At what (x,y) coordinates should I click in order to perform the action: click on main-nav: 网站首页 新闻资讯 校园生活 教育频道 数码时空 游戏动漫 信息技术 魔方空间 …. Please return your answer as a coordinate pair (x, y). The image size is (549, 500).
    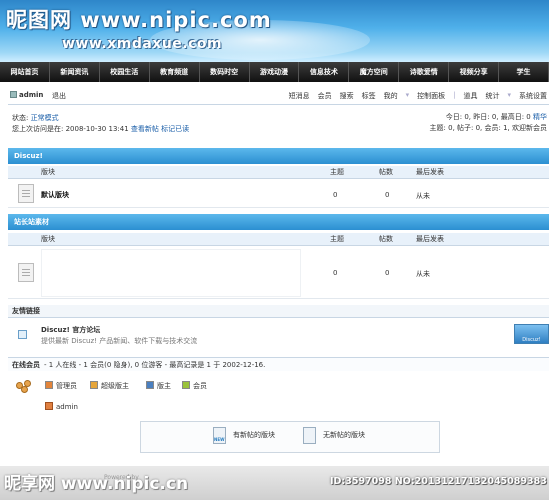
    Looking at the image, I should click on (274, 72).